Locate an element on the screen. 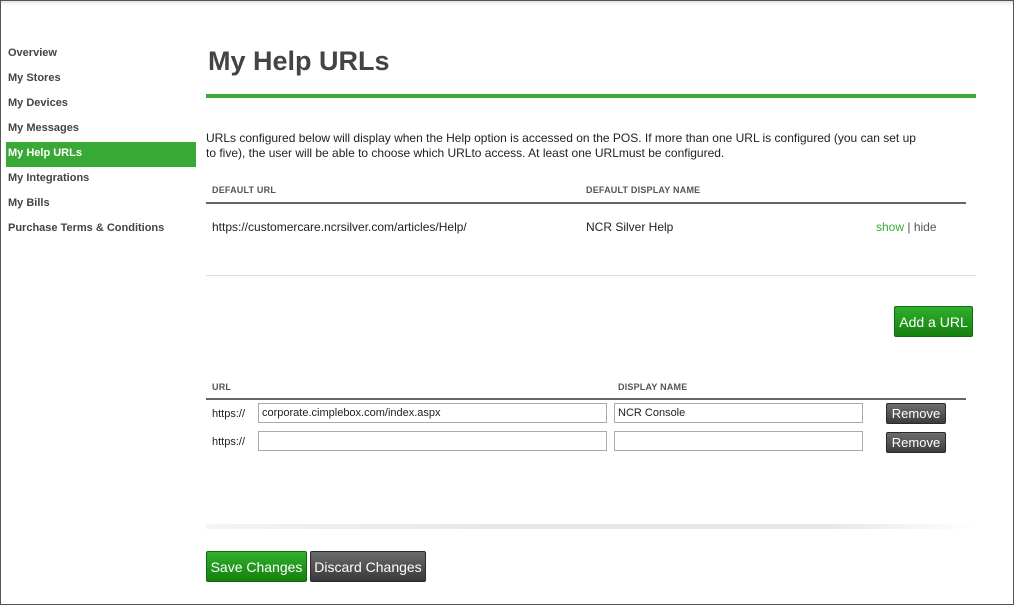 The height and width of the screenshot is (605, 1014). sidebar-item-my-messages: My Messages is located at coordinates (101, 129).